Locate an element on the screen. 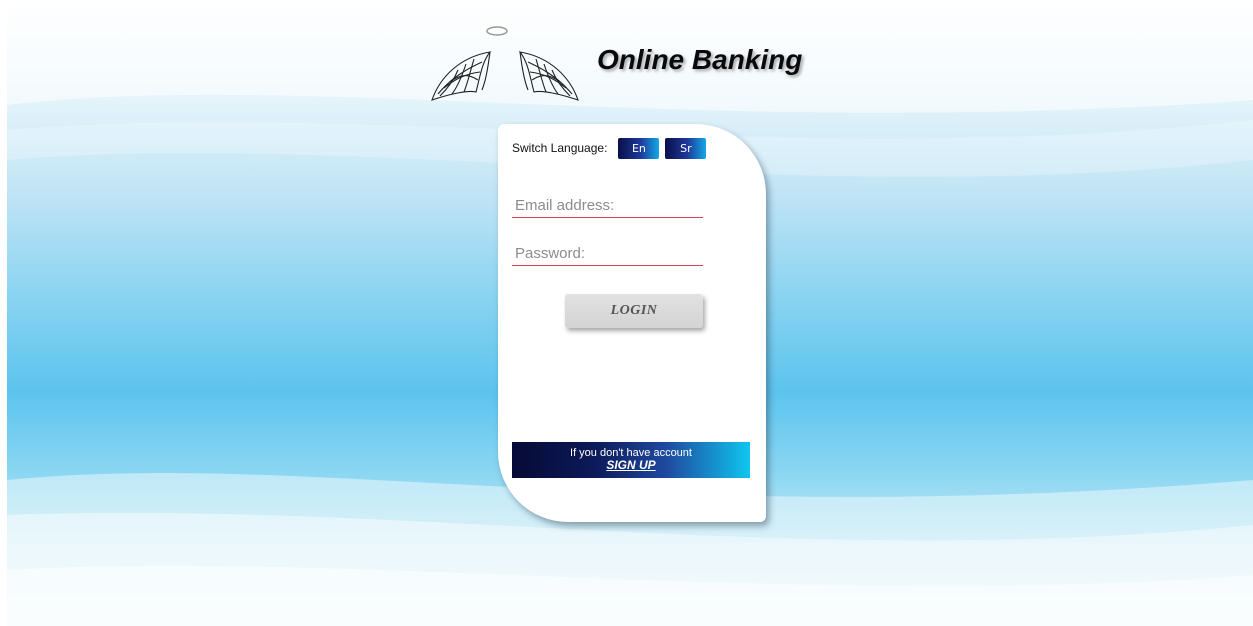  switch-language-label: Switch Language: is located at coordinates (560, 148).